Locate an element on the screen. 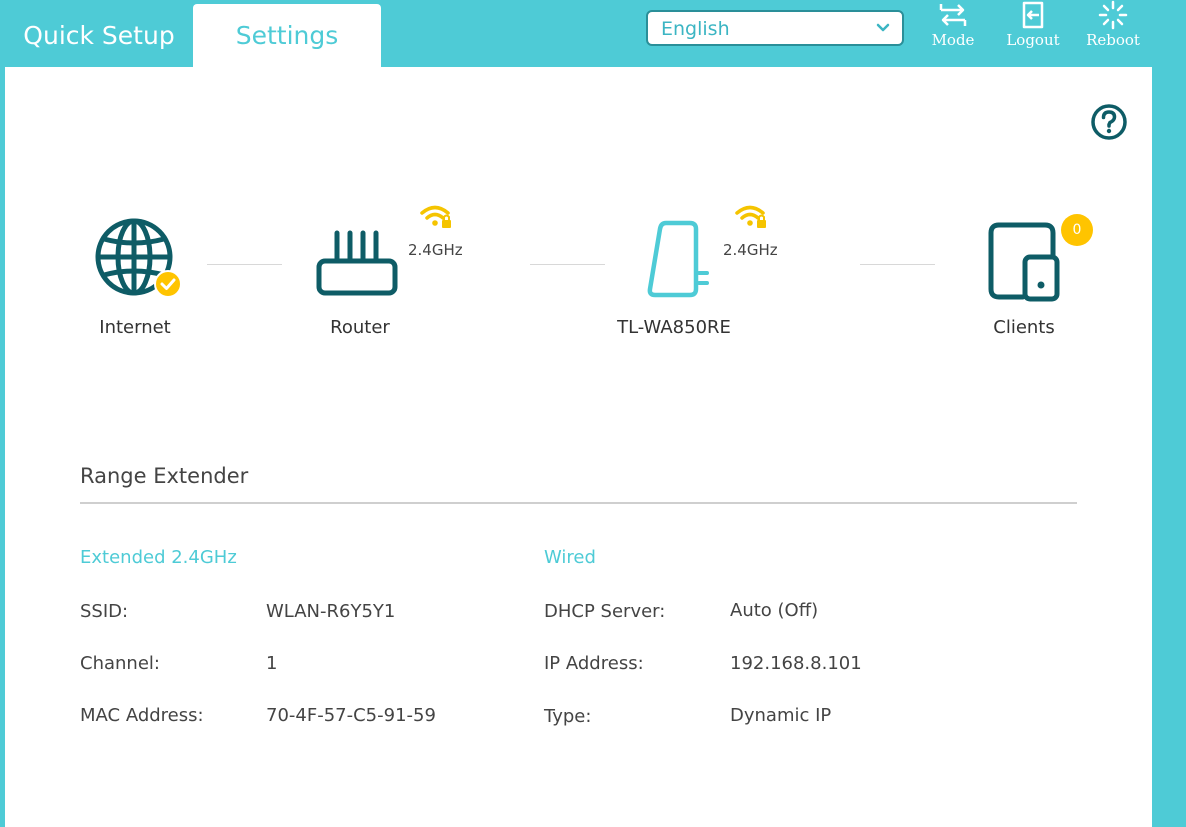  extended-heading: Extended 2.4GHz is located at coordinates (158, 557).